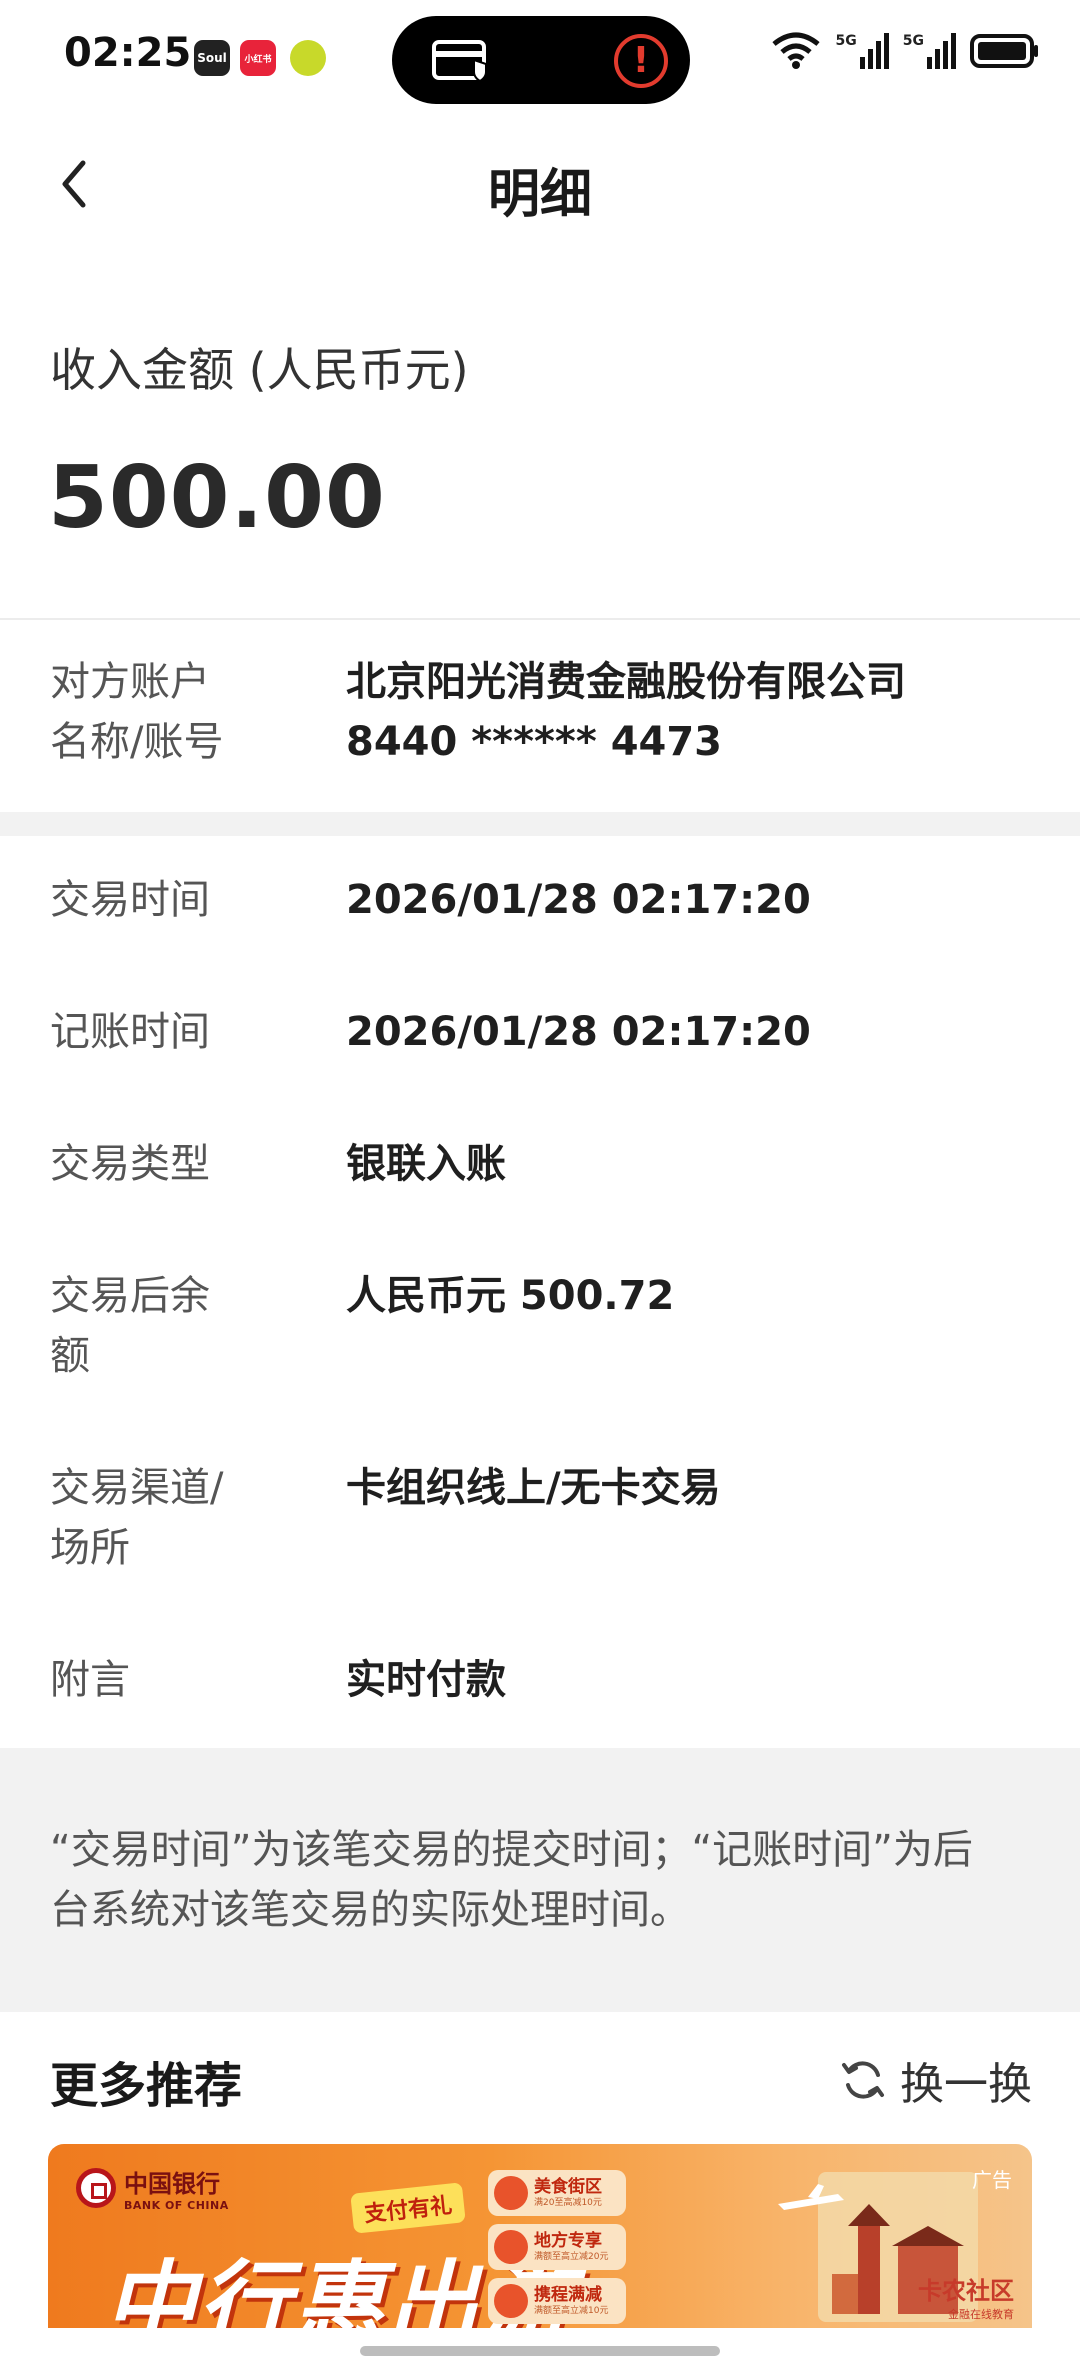 The width and height of the screenshot is (1080, 2376). What do you see at coordinates (568, 2295) in the screenshot?
I see `offer-title: 携程满减` at bounding box center [568, 2295].